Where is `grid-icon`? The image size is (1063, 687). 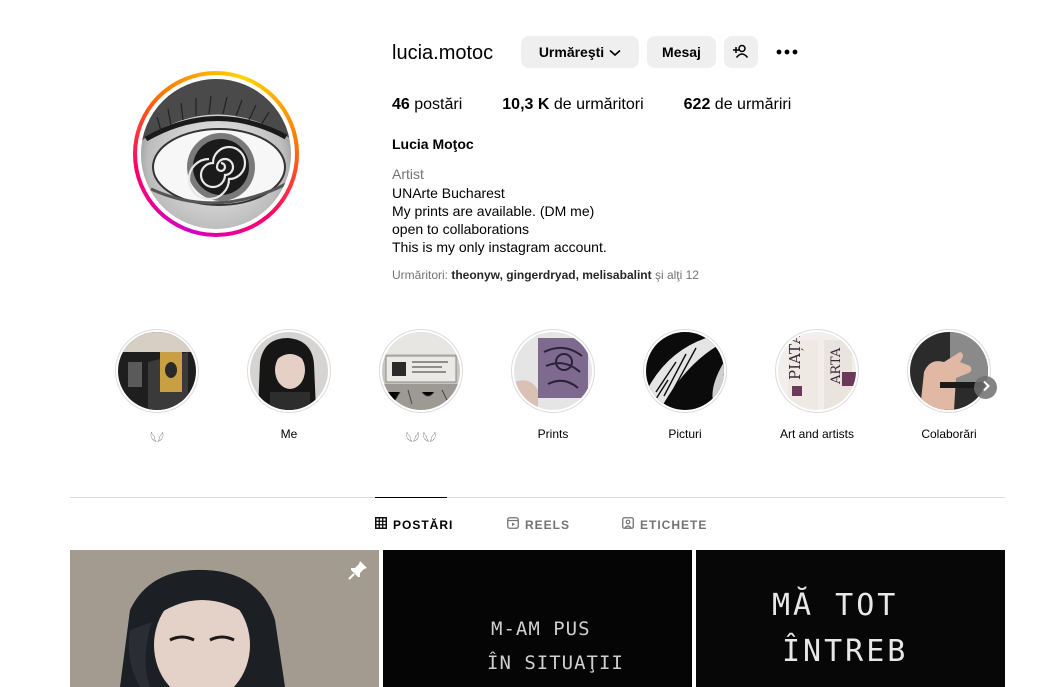
grid-icon is located at coordinates (384, 524).